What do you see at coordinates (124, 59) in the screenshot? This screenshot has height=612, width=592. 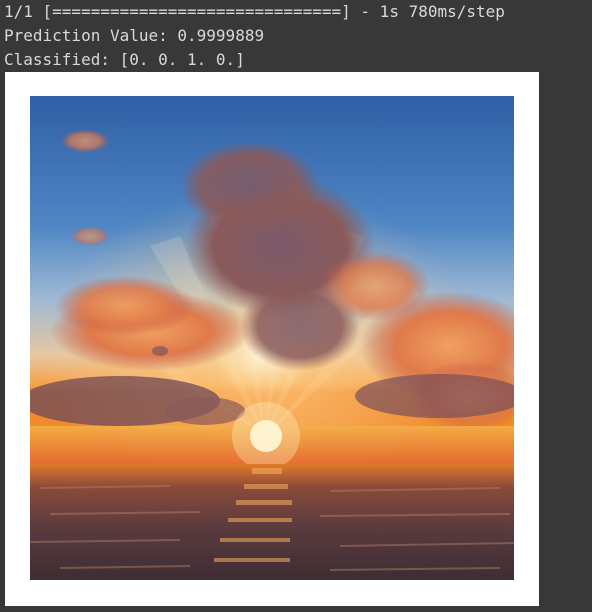 I see `classified-line: Classified: [0. 0. 1. 0.]` at bounding box center [124, 59].